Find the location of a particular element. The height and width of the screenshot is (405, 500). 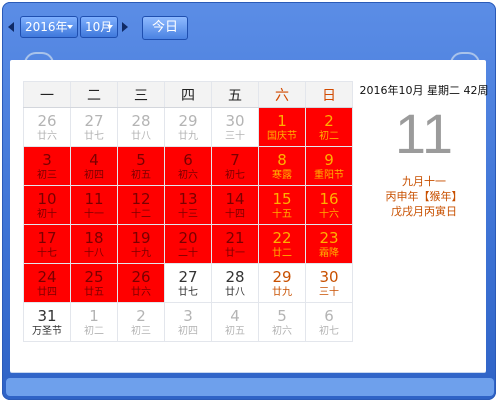

day-cell: 11 十一 is located at coordinates (94, 205).